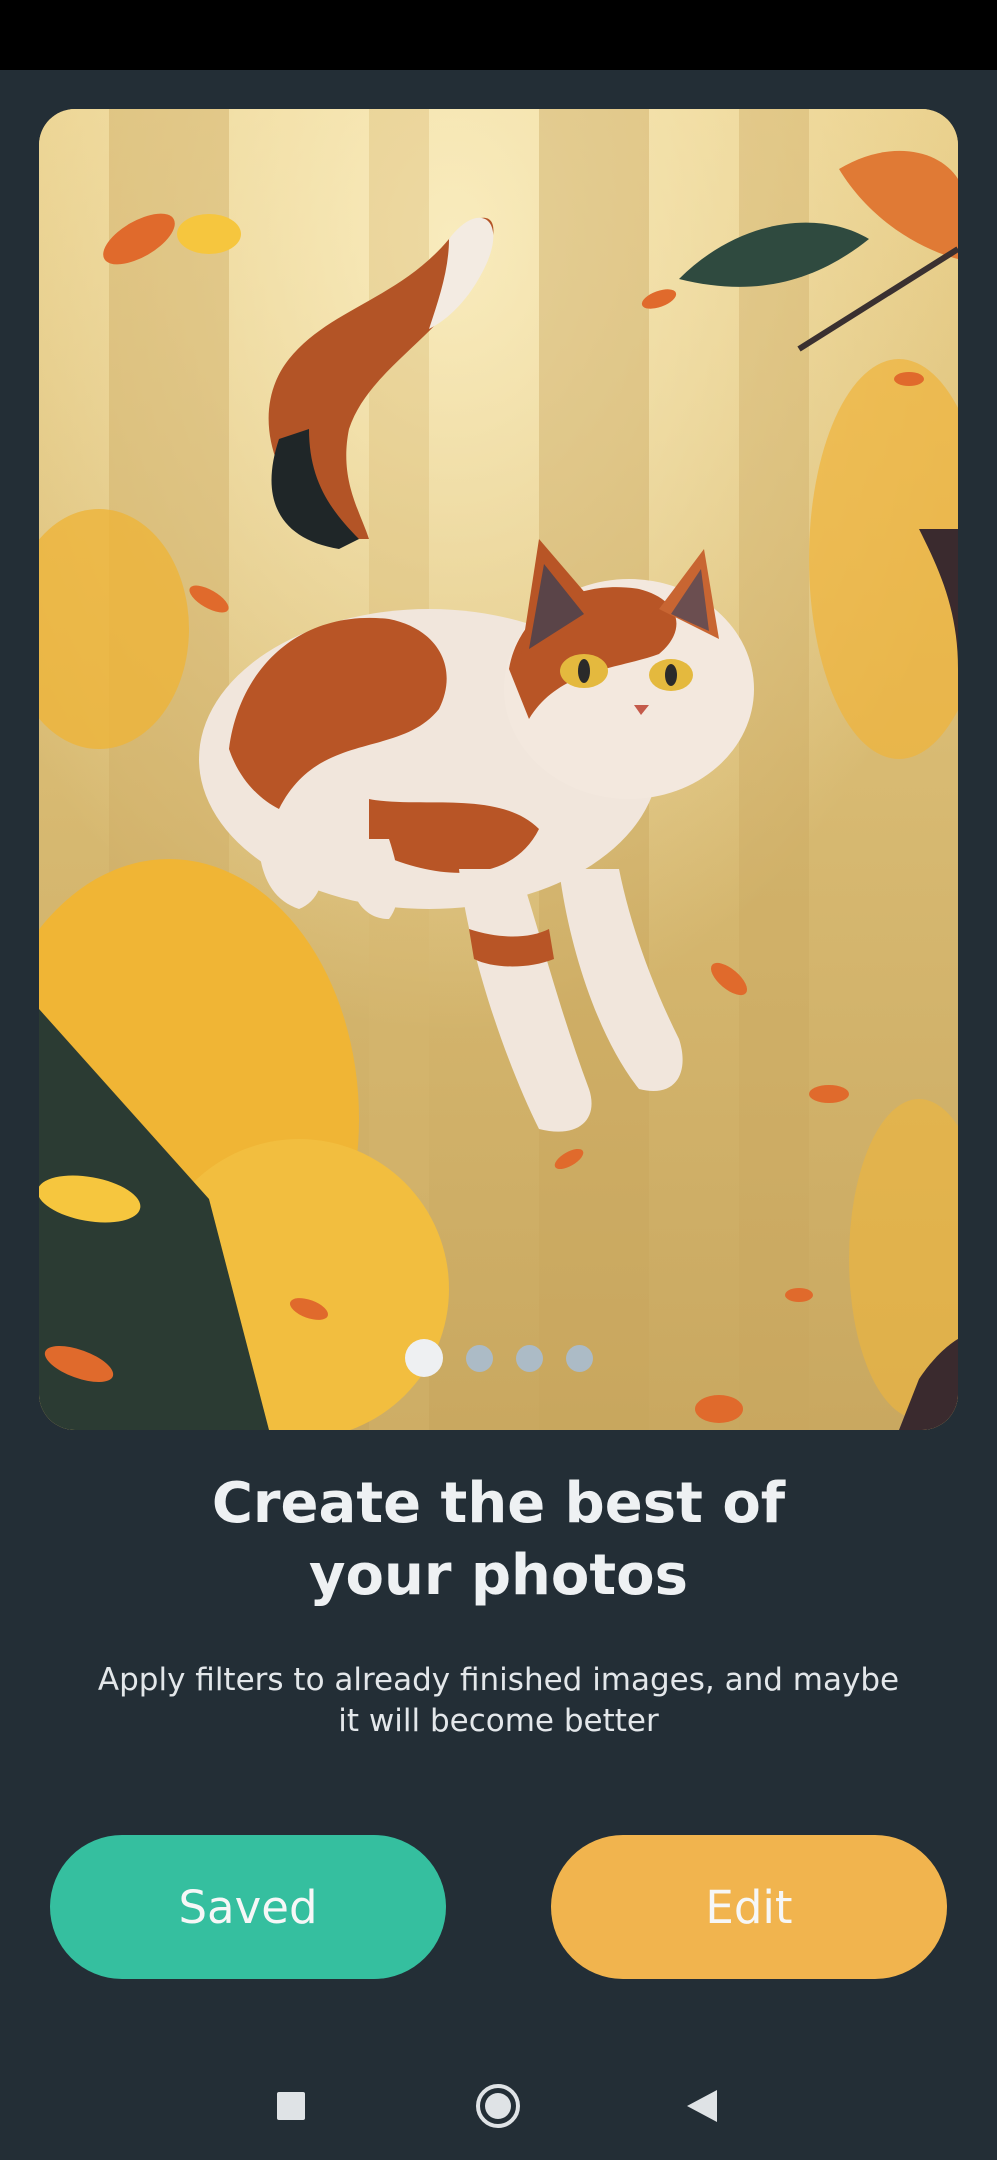  I want to click on title-line-1: Create the best of, so click(498, 1503).